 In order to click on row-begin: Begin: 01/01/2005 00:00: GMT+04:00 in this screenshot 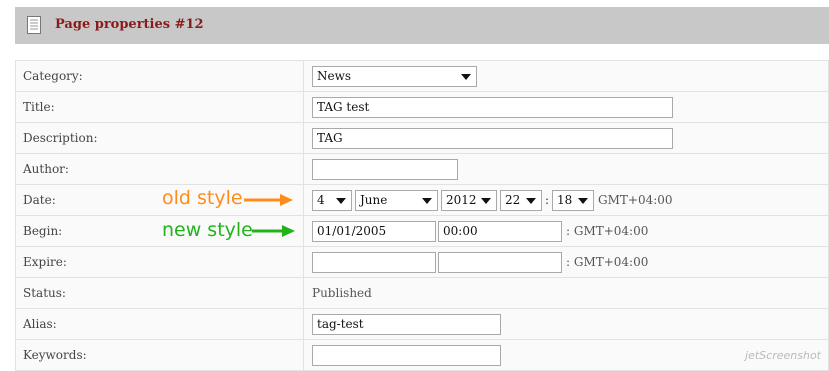, I will do `click(422, 231)`.